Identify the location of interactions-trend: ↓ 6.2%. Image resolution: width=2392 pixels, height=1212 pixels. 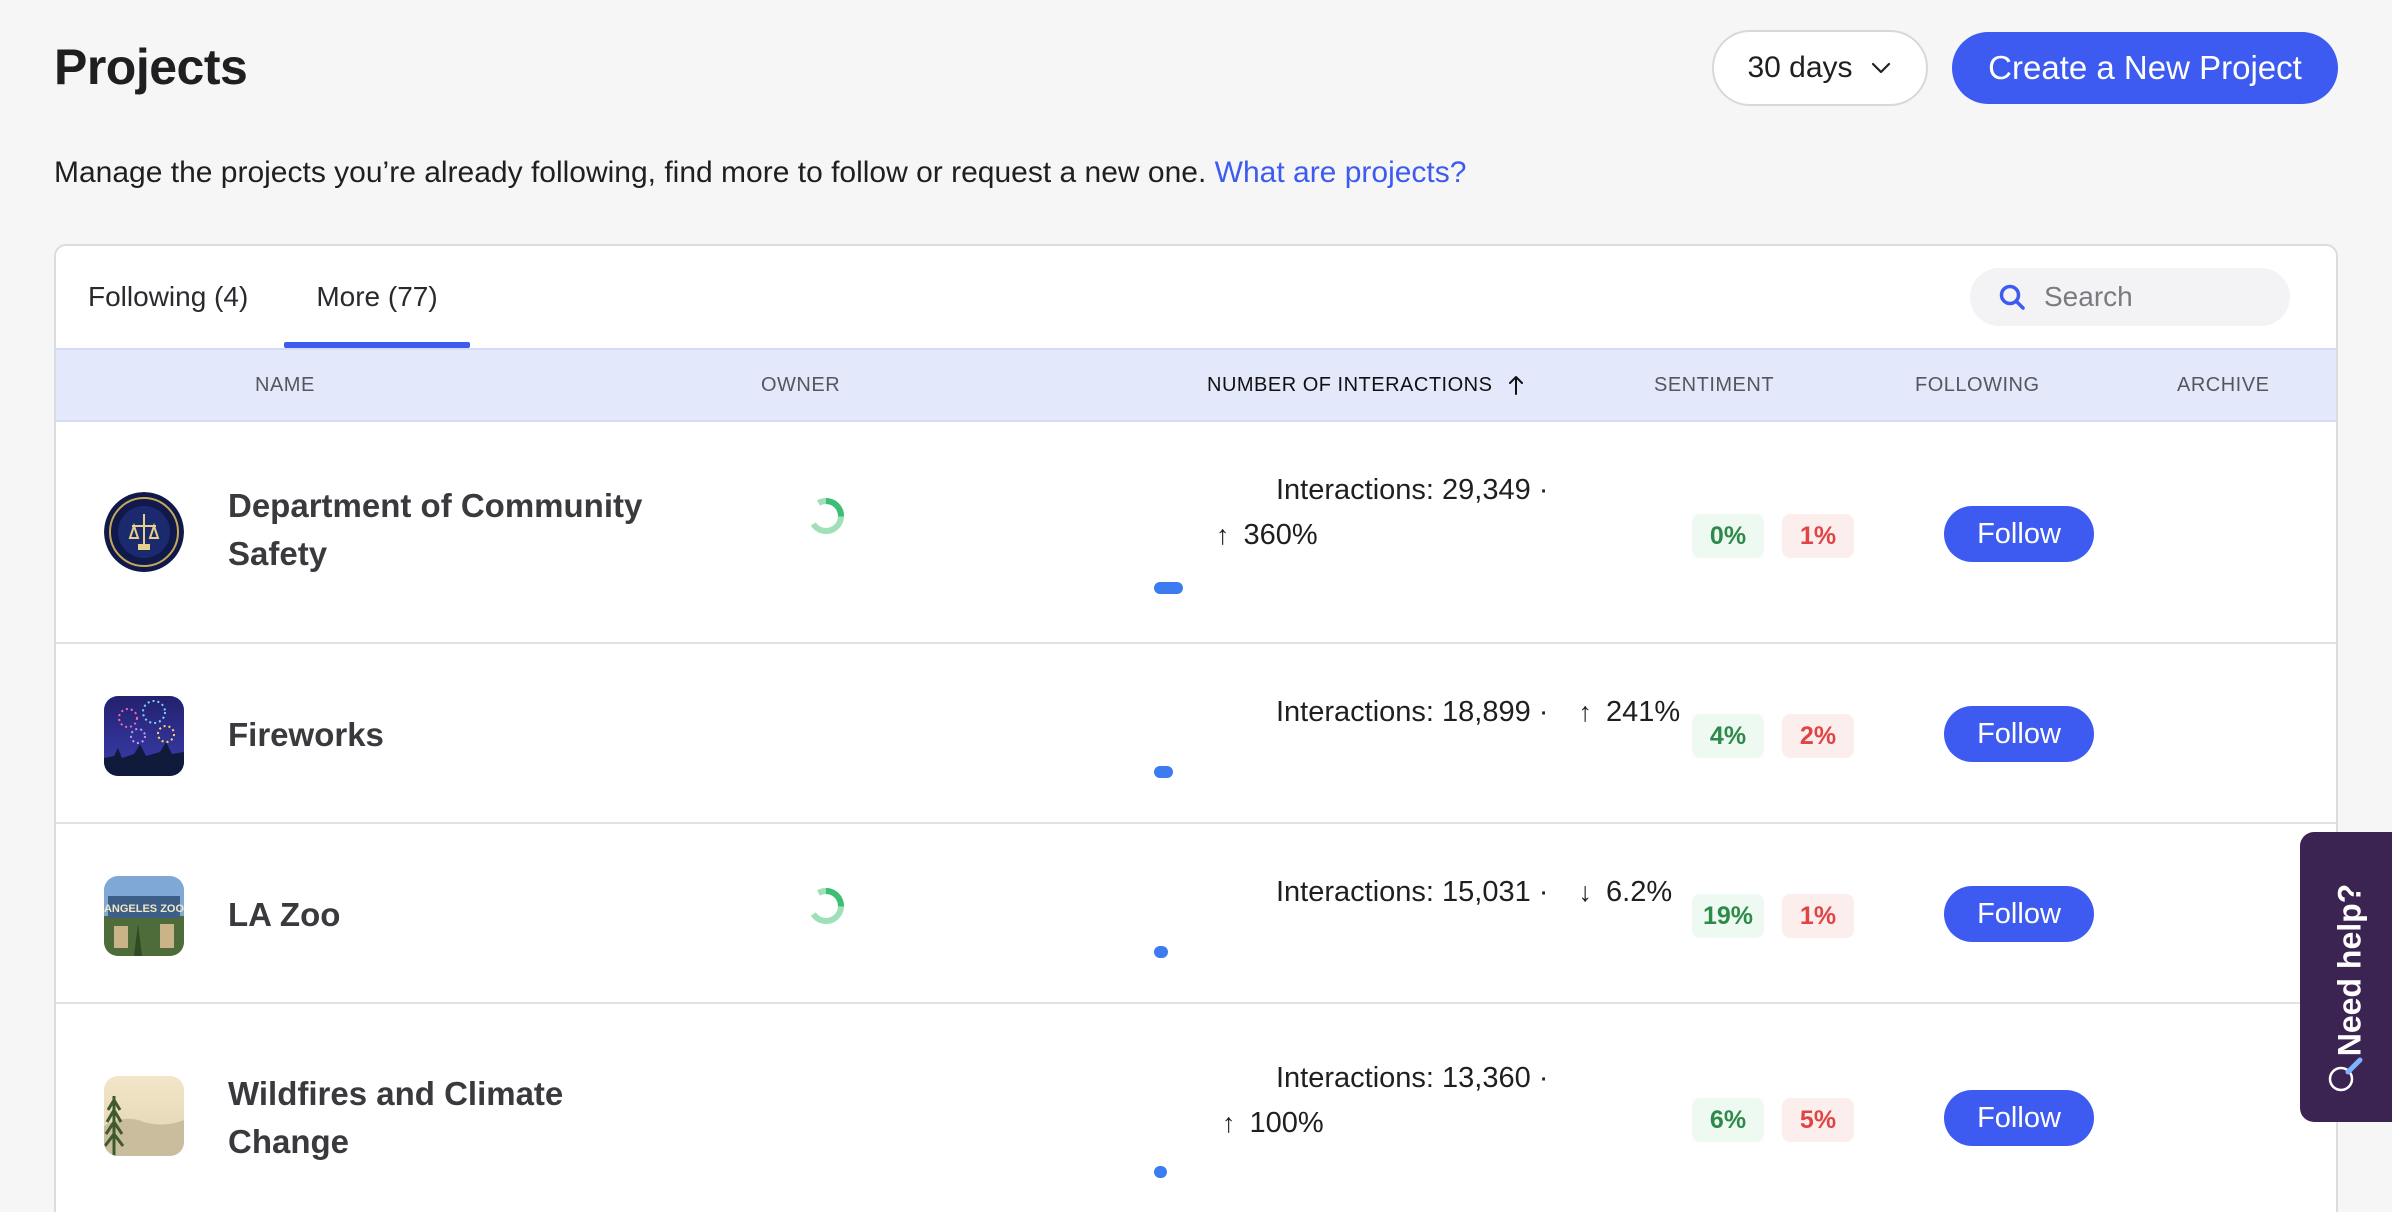
(1626, 892).